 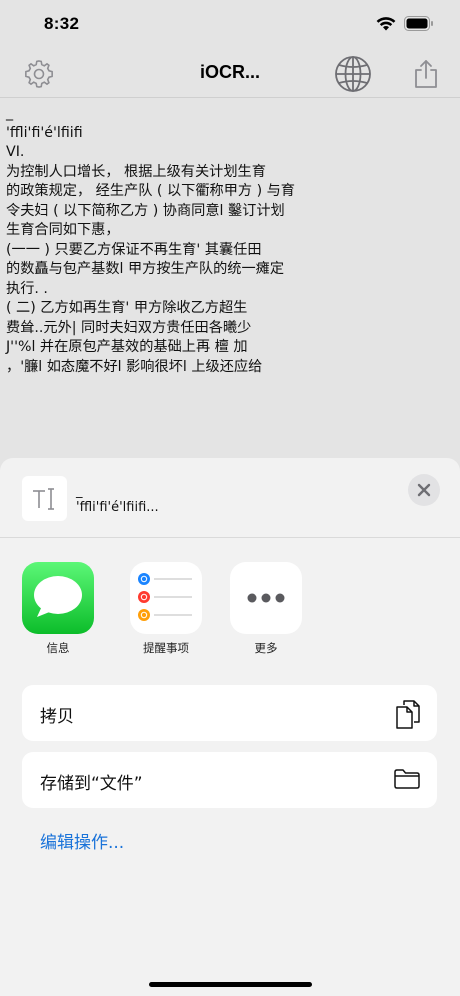 I want to click on share-button, so click(x=426, y=74).